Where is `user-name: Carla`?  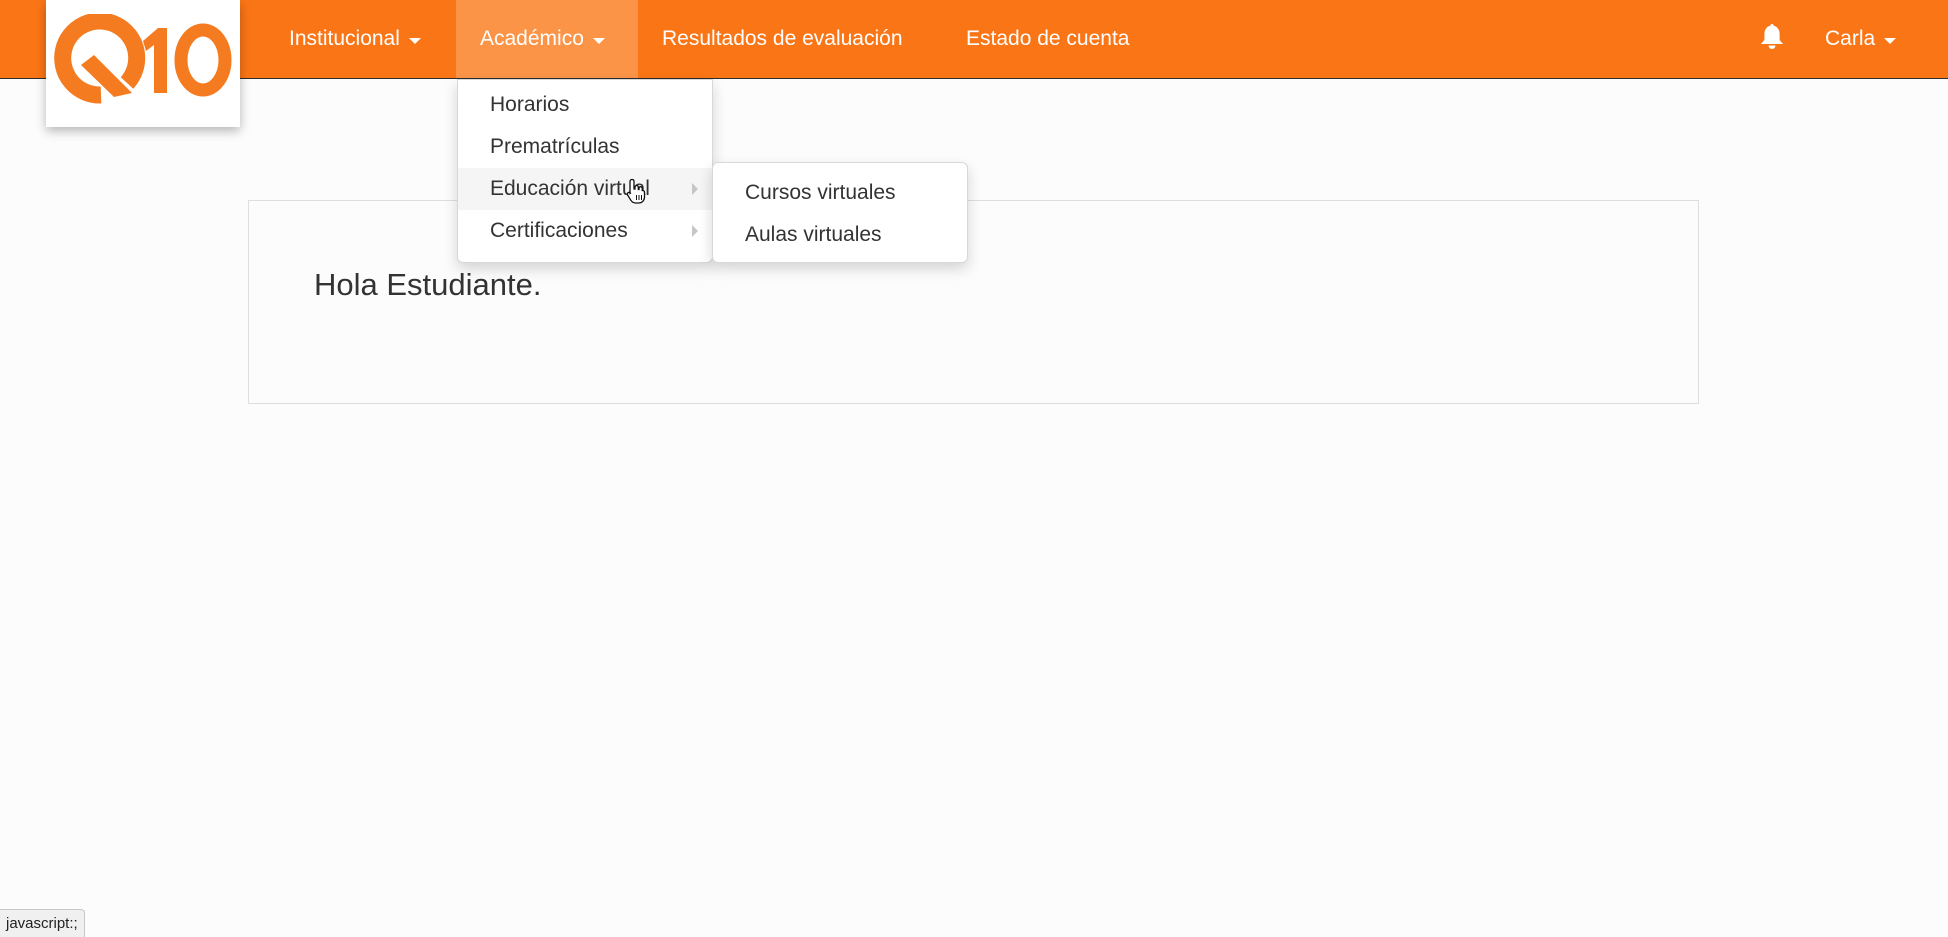
user-name: Carla is located at coordinates (1850, 38).